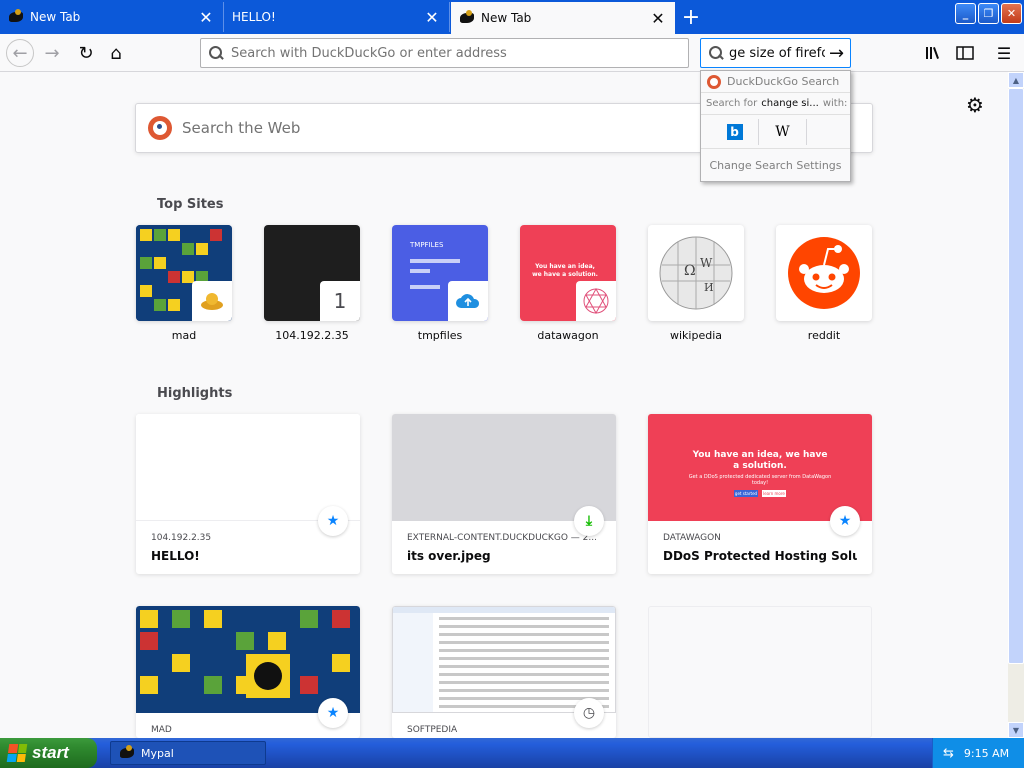 The image size is (1024, 768). Describe the element at coordinates (692, 538) in the screenshot. I see `card-source: DATAWAGON` at that location.